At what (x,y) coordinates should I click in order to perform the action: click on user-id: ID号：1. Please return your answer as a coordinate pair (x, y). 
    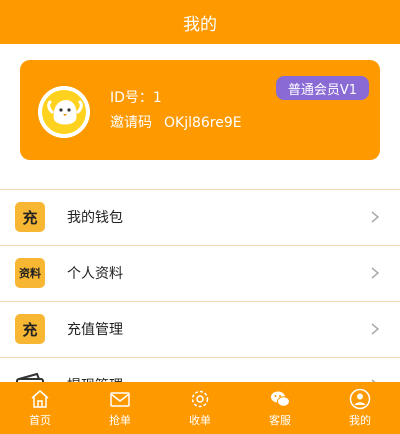
    Looking at the image, I should click on (136, 98).